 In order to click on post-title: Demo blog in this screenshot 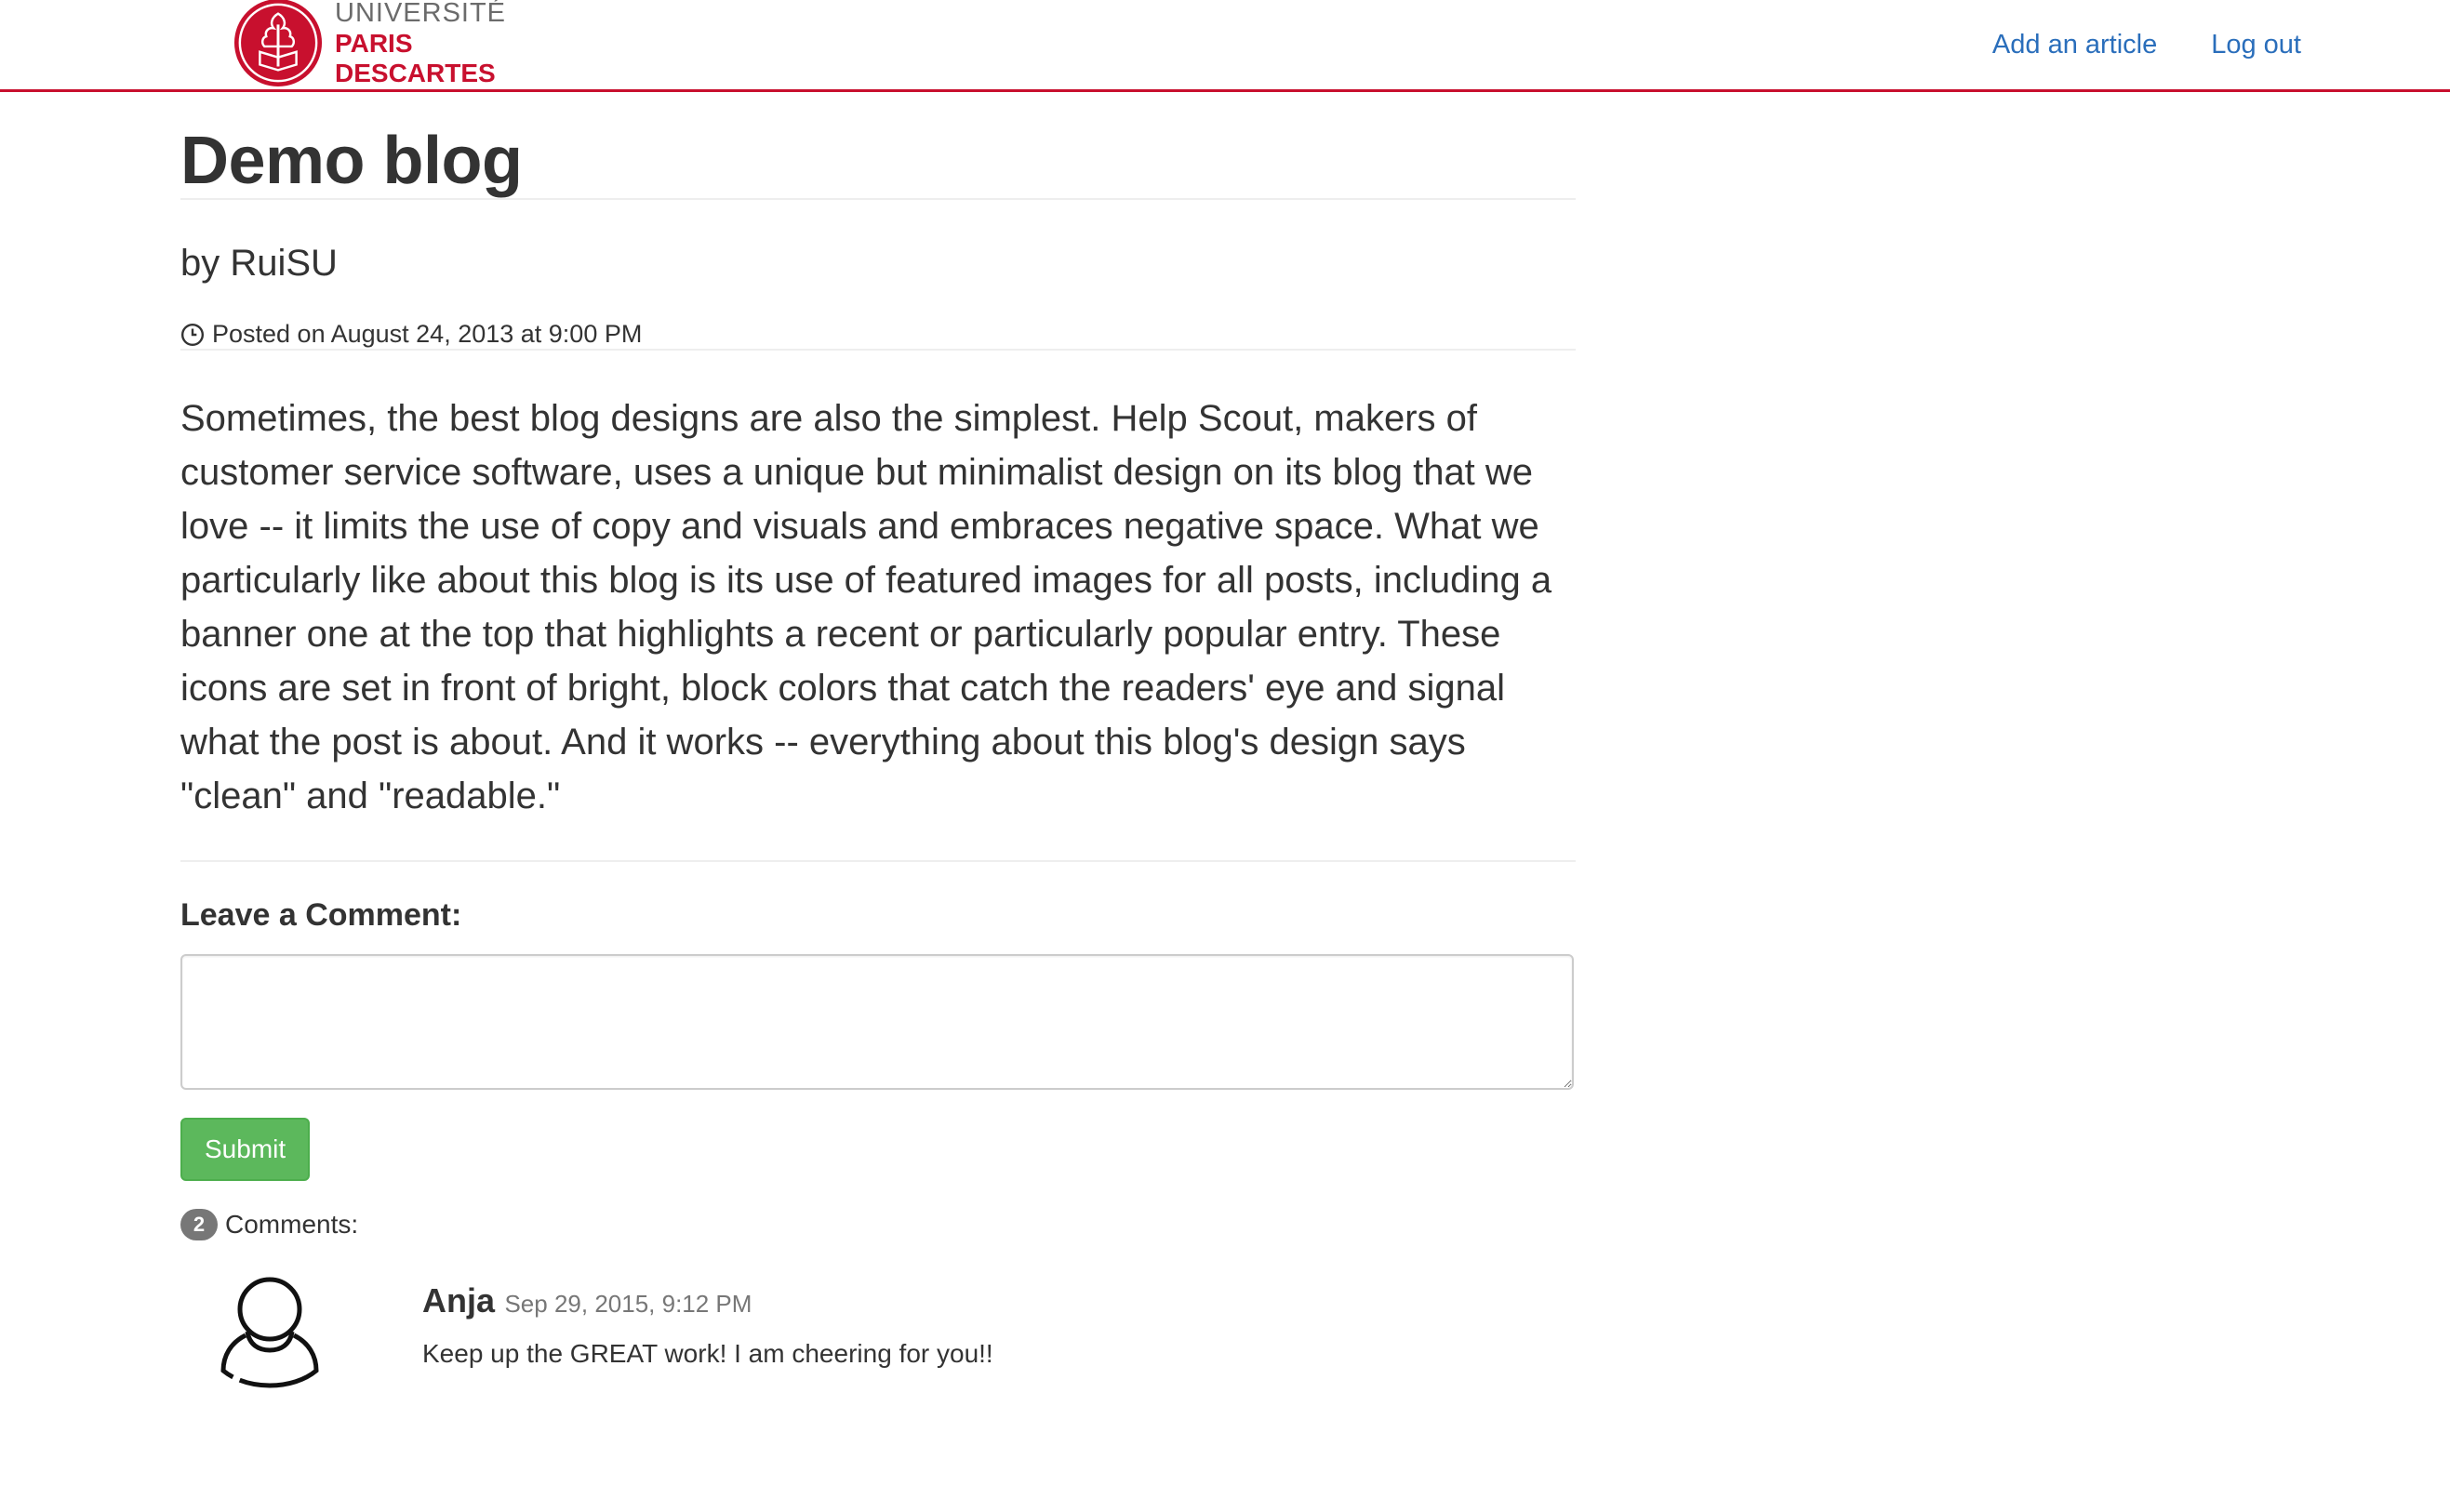, I will do `click(351, 161)`.